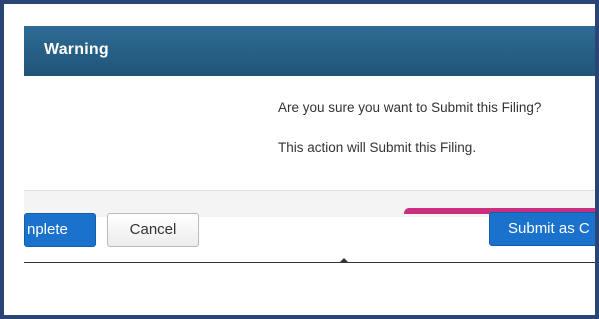 Image resolution: width=599 pixels, height=319 pixels. What do you see at coordinates (344, 260) in the screenshot?
I see `caret-icon` at bounding box center [344, 260].